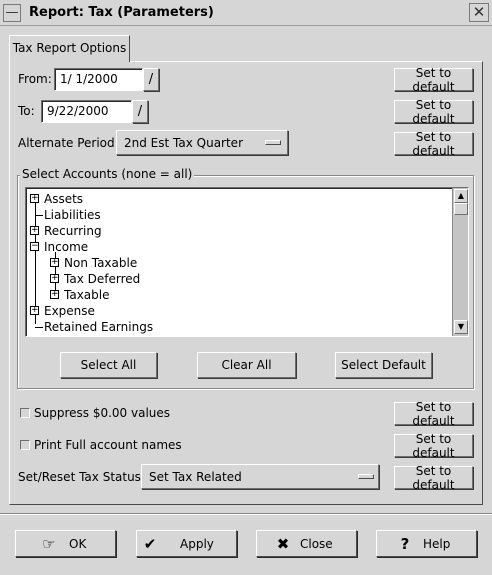 This screenshot has width=492, height=575. Describe the element at coordinates (246, 514) in the screenshot. I see `separator` at that location.